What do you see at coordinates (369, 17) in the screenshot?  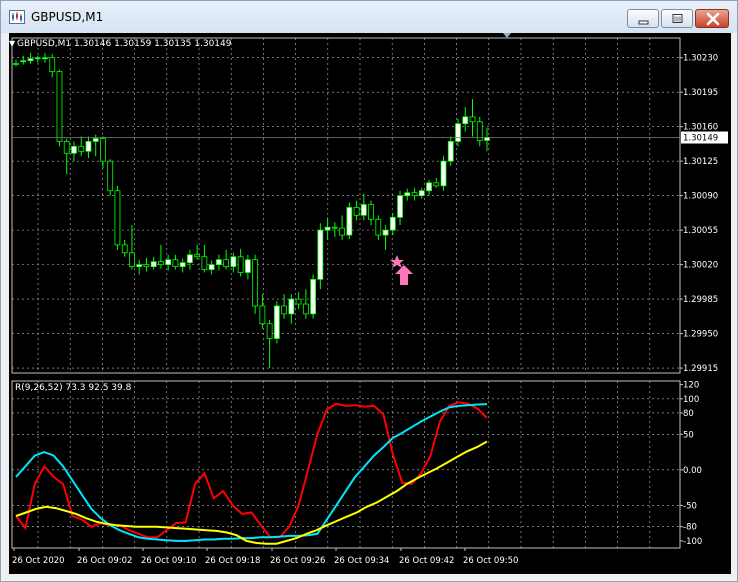 I see `title-bar: GBPUSD,M1` at bounding box center [369, 17].